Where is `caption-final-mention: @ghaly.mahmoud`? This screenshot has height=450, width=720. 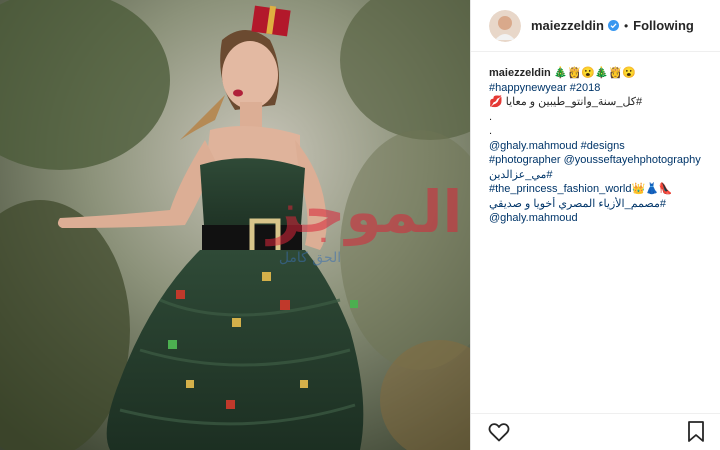 caption-final-mention: @ghaly.mahmoud is located at coordinates (600, 218).